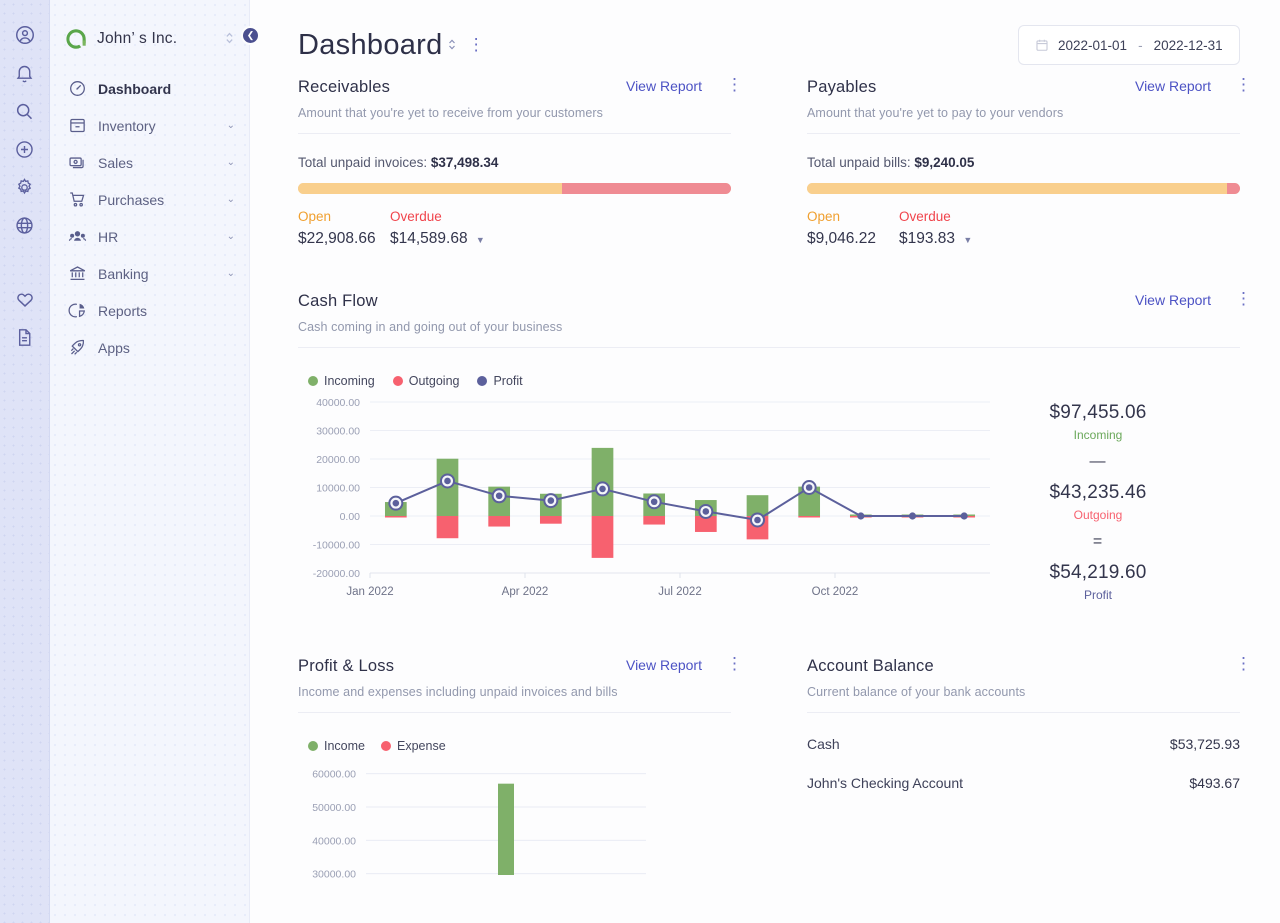  Describe the element at coordinates (149, 199) in the screenshot. I see `sidebar-item-purchases: Purchases ⌄` at that location.